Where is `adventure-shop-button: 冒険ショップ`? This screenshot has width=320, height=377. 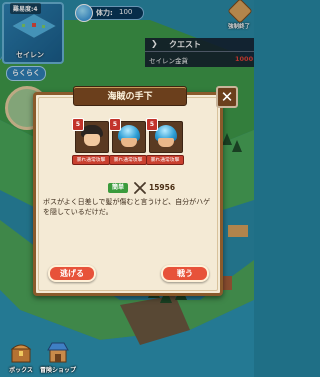
adventure-shop-button: 冒険ショップ is located at coordinates (58, 358).